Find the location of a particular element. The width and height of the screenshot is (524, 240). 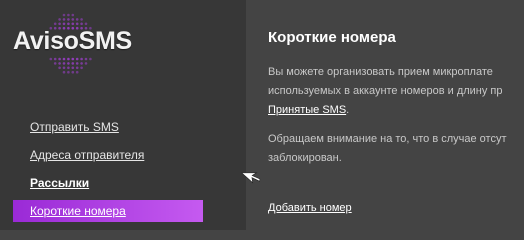

sidebar-item-sender-addresses: Адреса отправителя is located at coordinates (108, 155).